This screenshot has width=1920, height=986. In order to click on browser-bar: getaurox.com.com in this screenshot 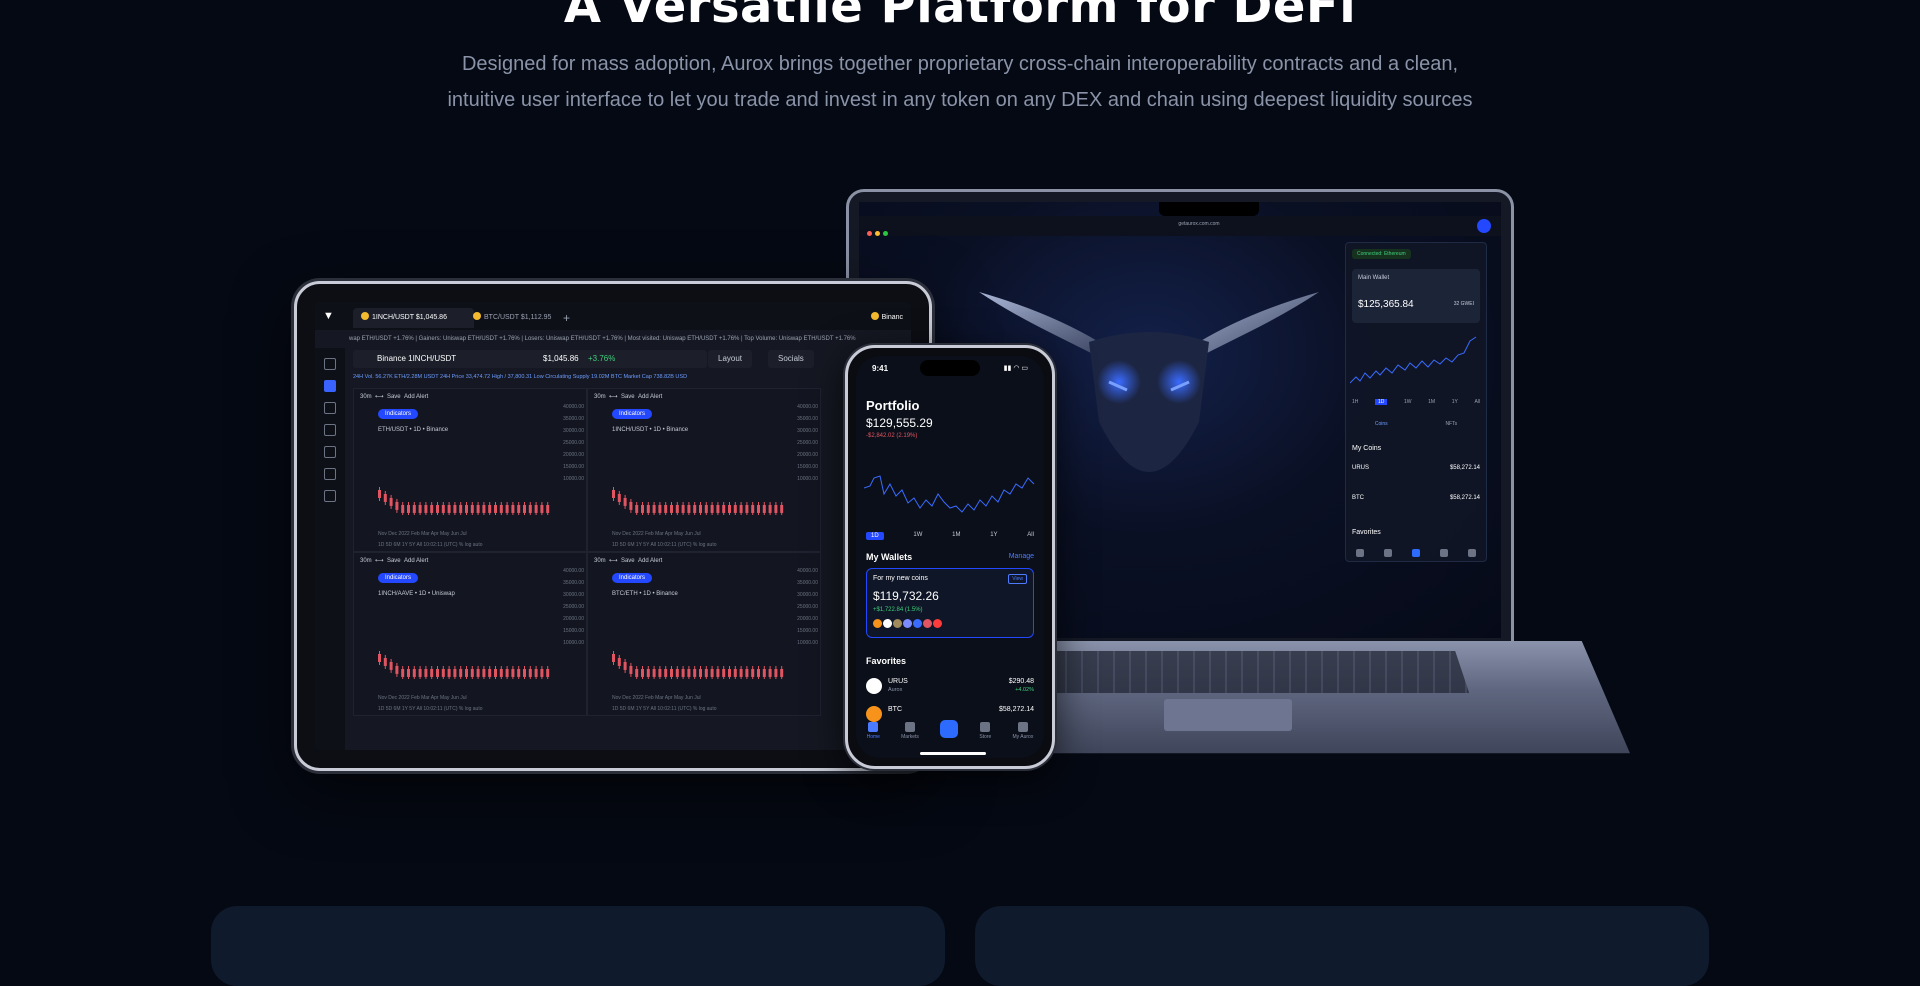, I will do `click(1180, 226)`.